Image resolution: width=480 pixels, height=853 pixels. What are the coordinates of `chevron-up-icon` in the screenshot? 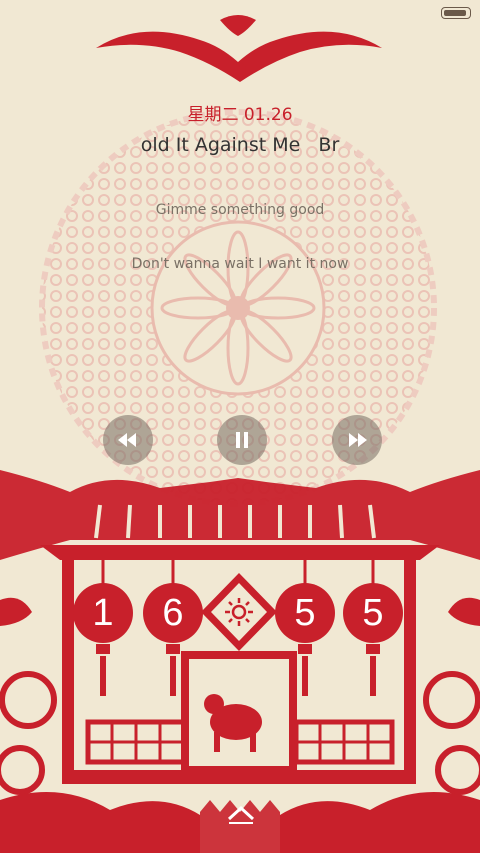 It's located at (241, 814).